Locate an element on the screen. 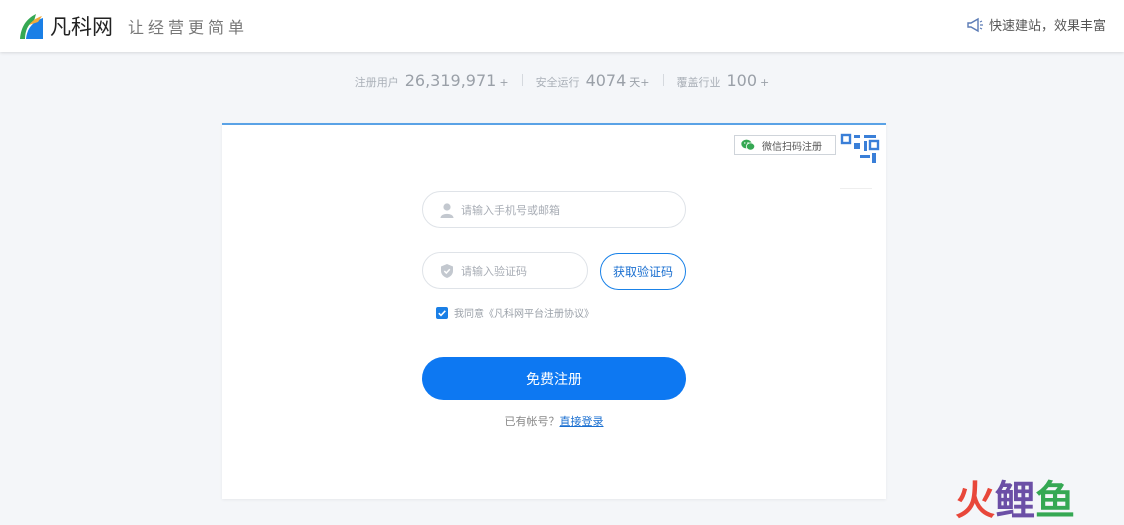  wechat-icon is located at coordinates (748, 145).